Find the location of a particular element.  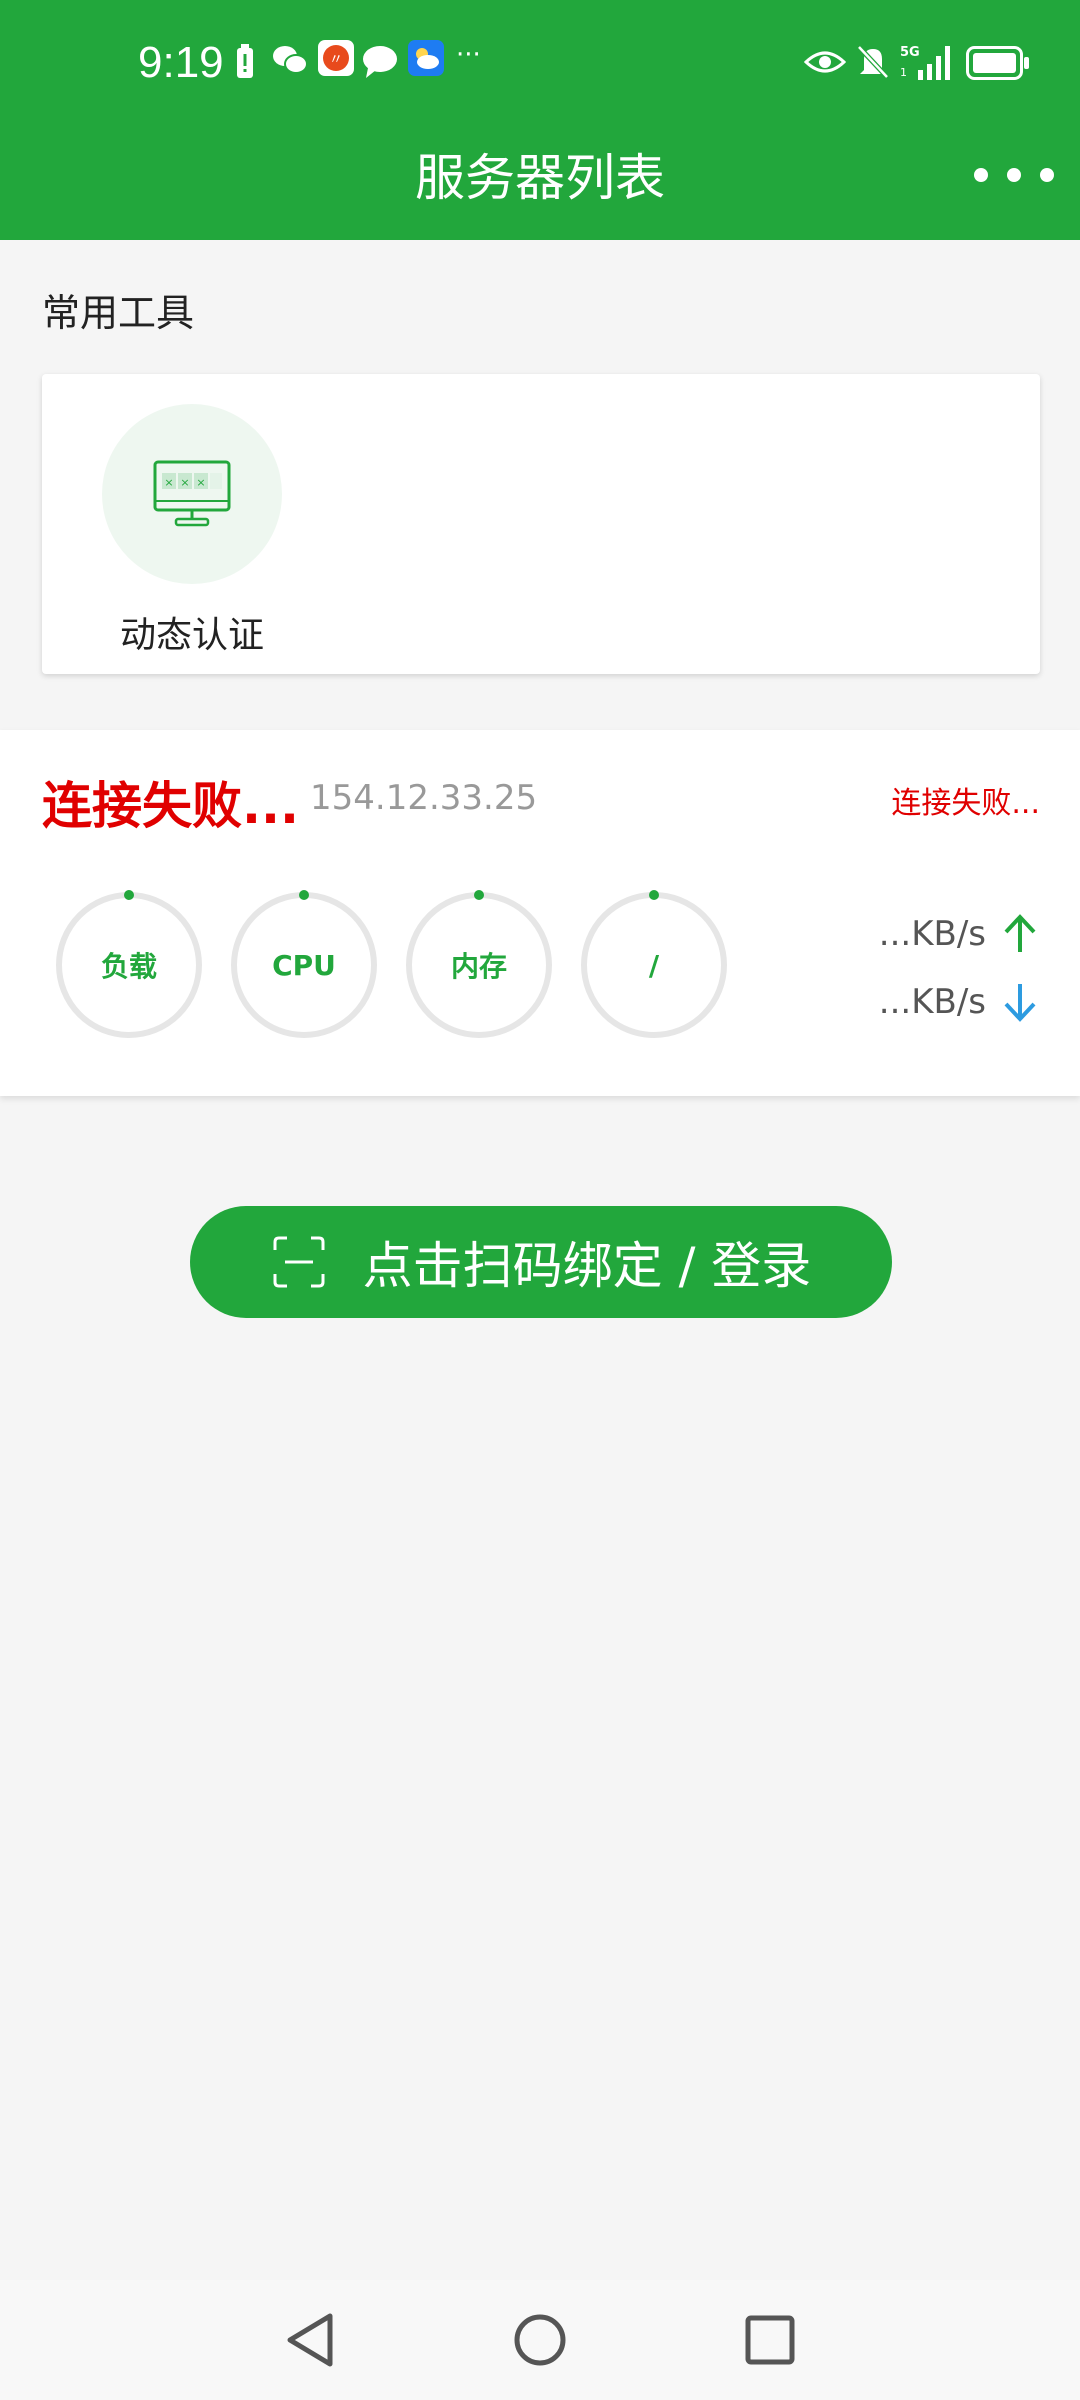

monitor-icon: × × × is located at coordinates (192, 493).